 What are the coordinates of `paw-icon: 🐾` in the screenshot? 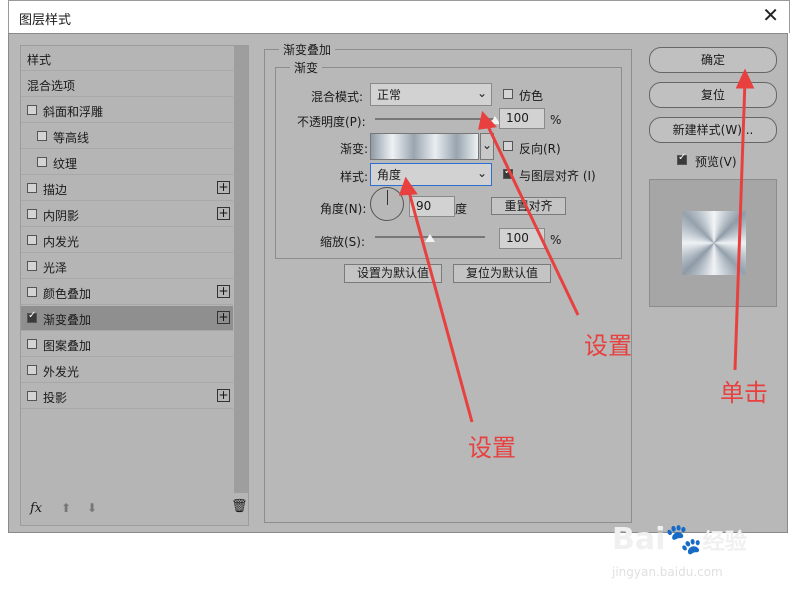 It's located at (684, 539).